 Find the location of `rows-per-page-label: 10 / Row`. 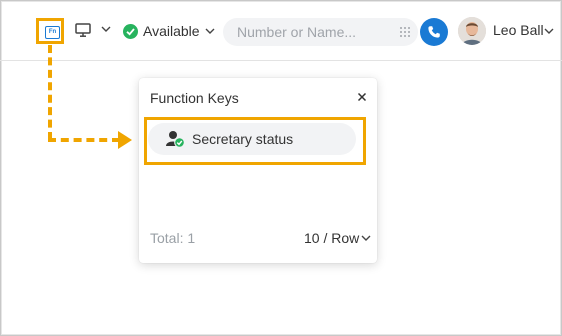

rows-per-page-label: 10 / Row is located at coordinates (332, 238).